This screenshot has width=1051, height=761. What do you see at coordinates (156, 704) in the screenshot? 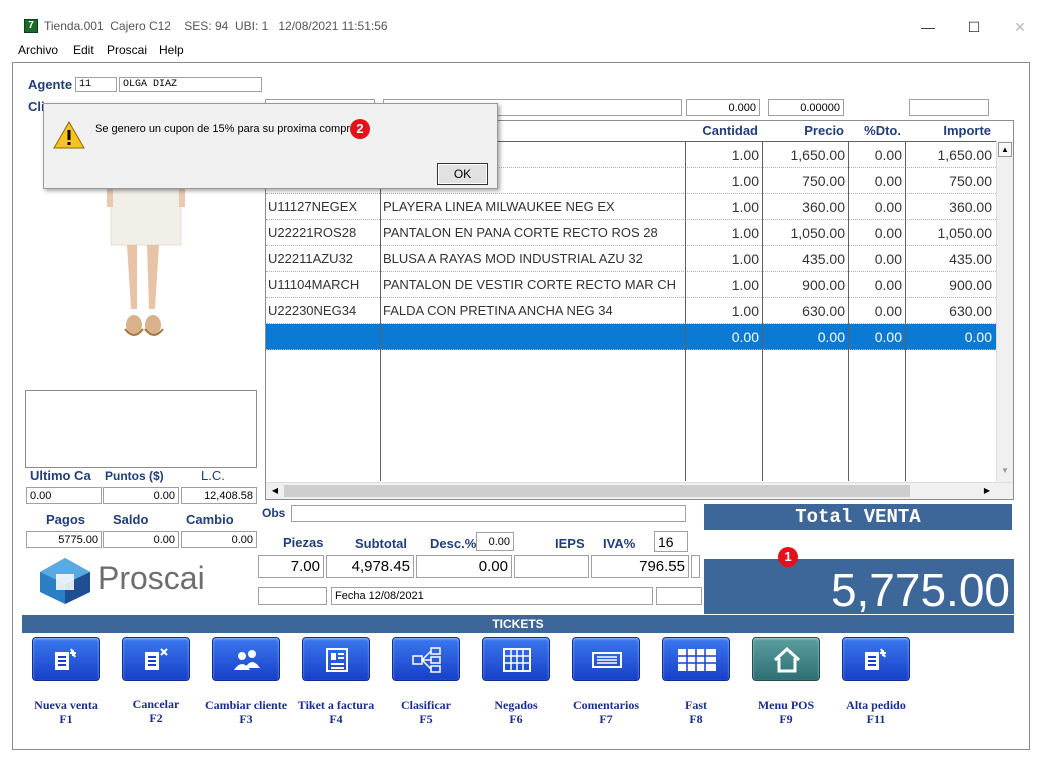
I see `button-label: Cancelar` at bounding box center [156, 704].